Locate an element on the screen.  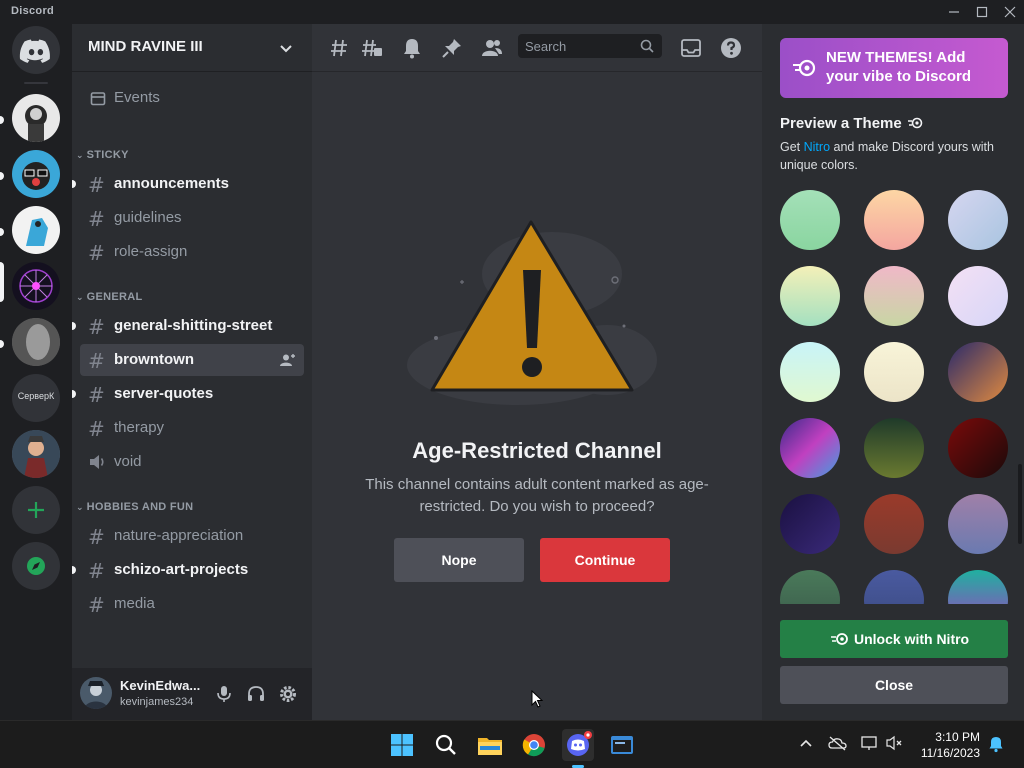
threads-list-icon is located at coordinates (372, 48).